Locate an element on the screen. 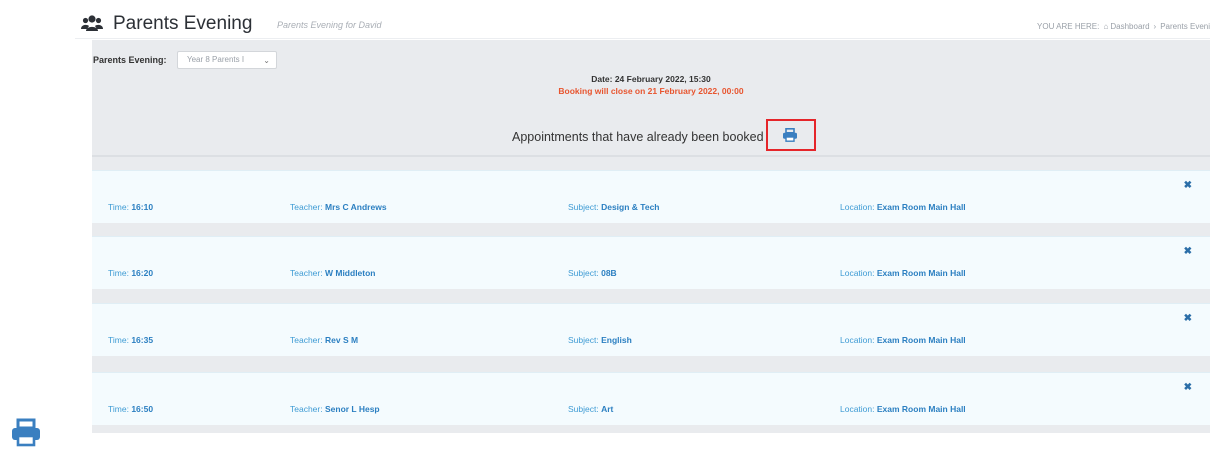 The image size is (1210, 455). appointment-time: Time: 16:50 is located at coordinates (131, 409).